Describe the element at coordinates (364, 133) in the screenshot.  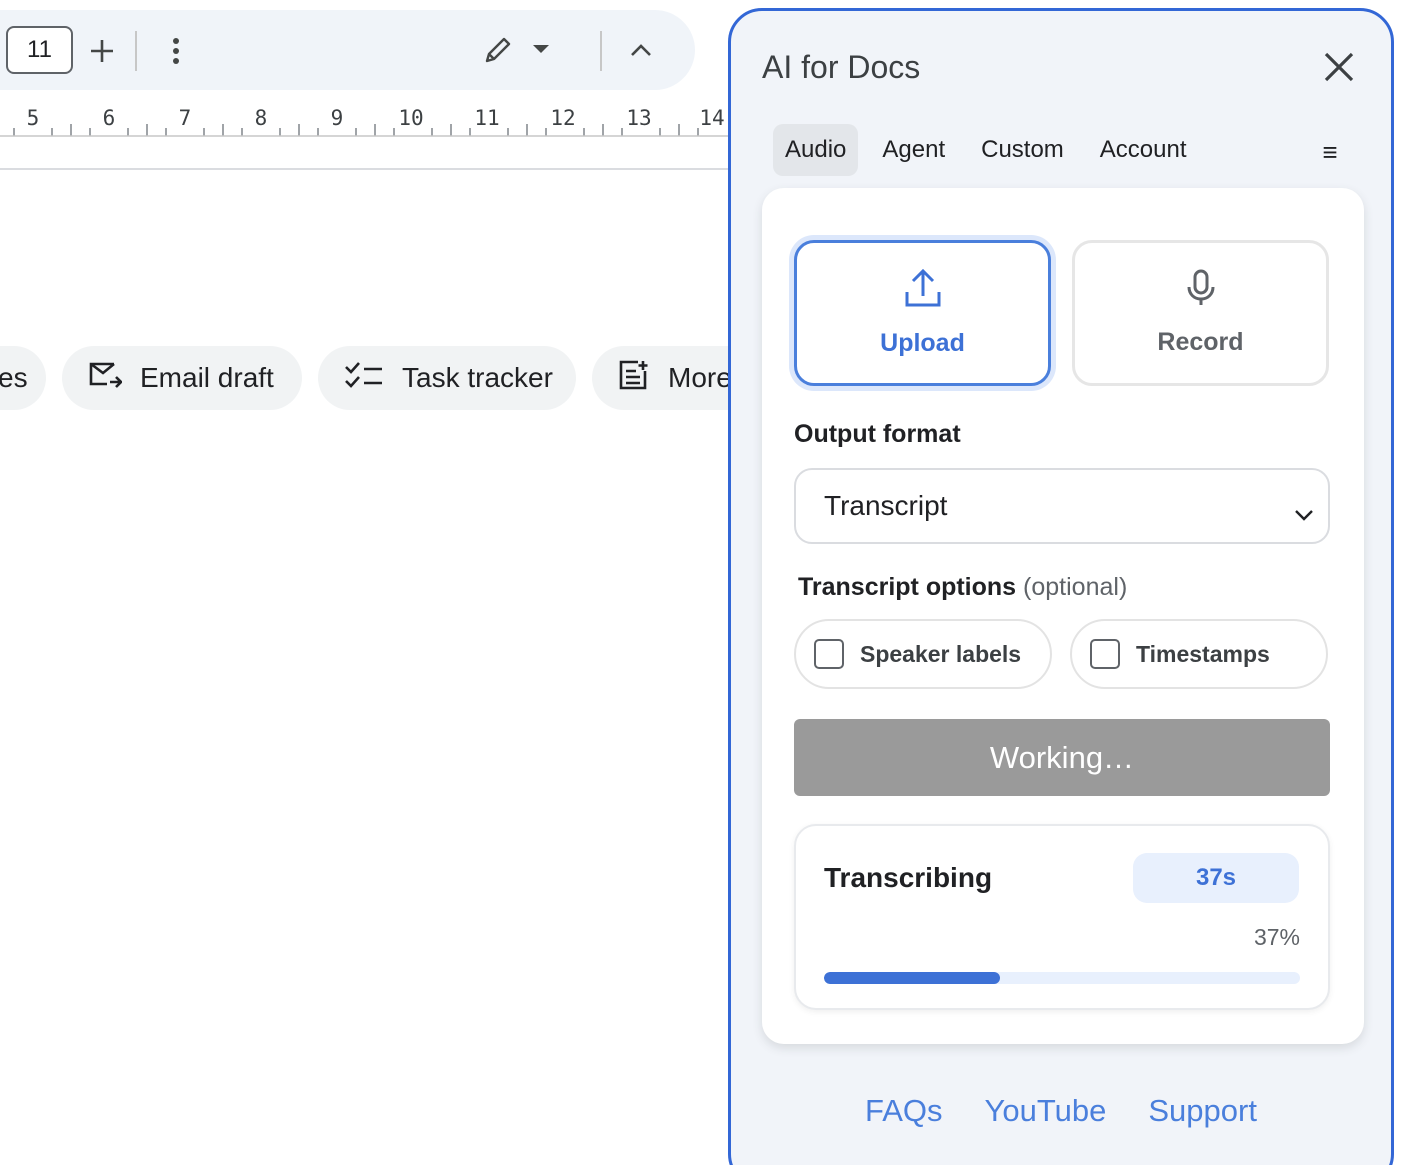
I see `ruler: 5 6 7 8 9 10 11 12 13 14` at that location.